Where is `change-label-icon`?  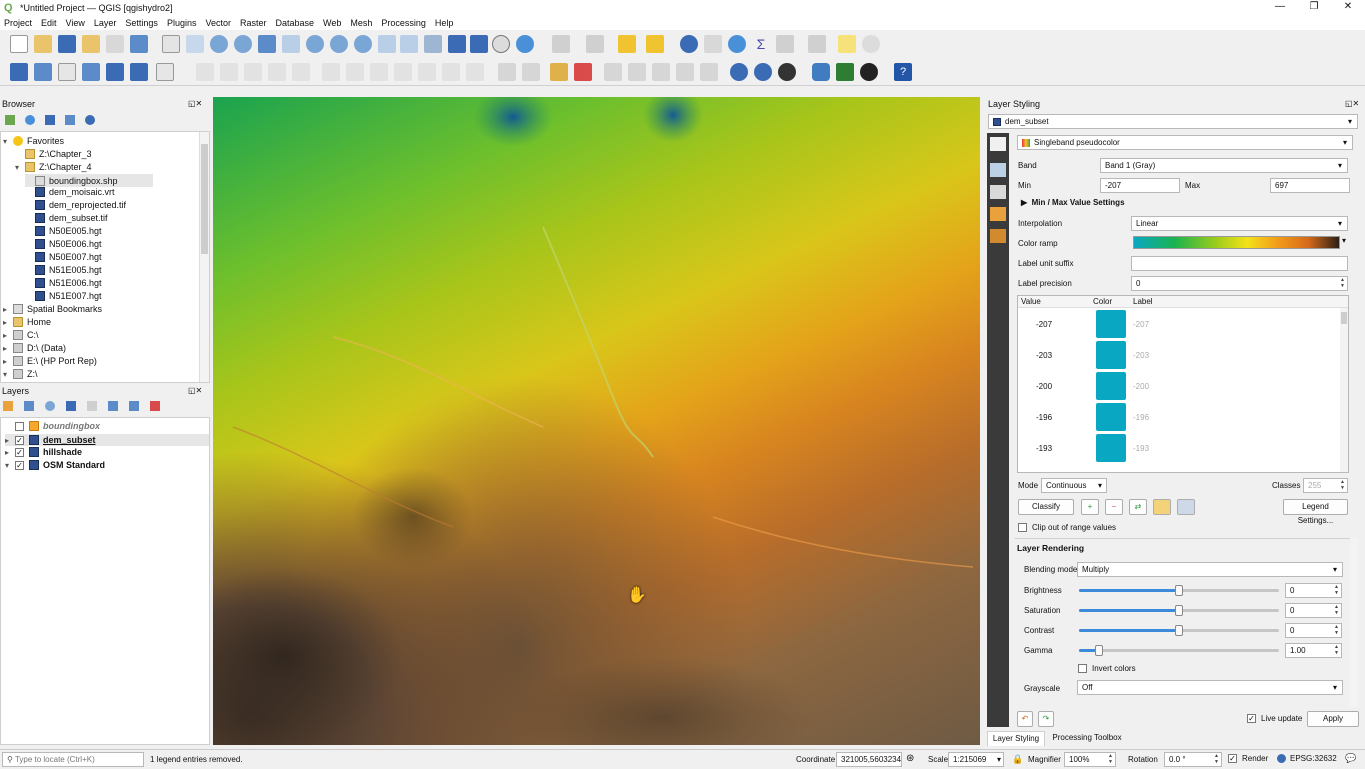
change-label-icon is located at coordinates (661, 72).